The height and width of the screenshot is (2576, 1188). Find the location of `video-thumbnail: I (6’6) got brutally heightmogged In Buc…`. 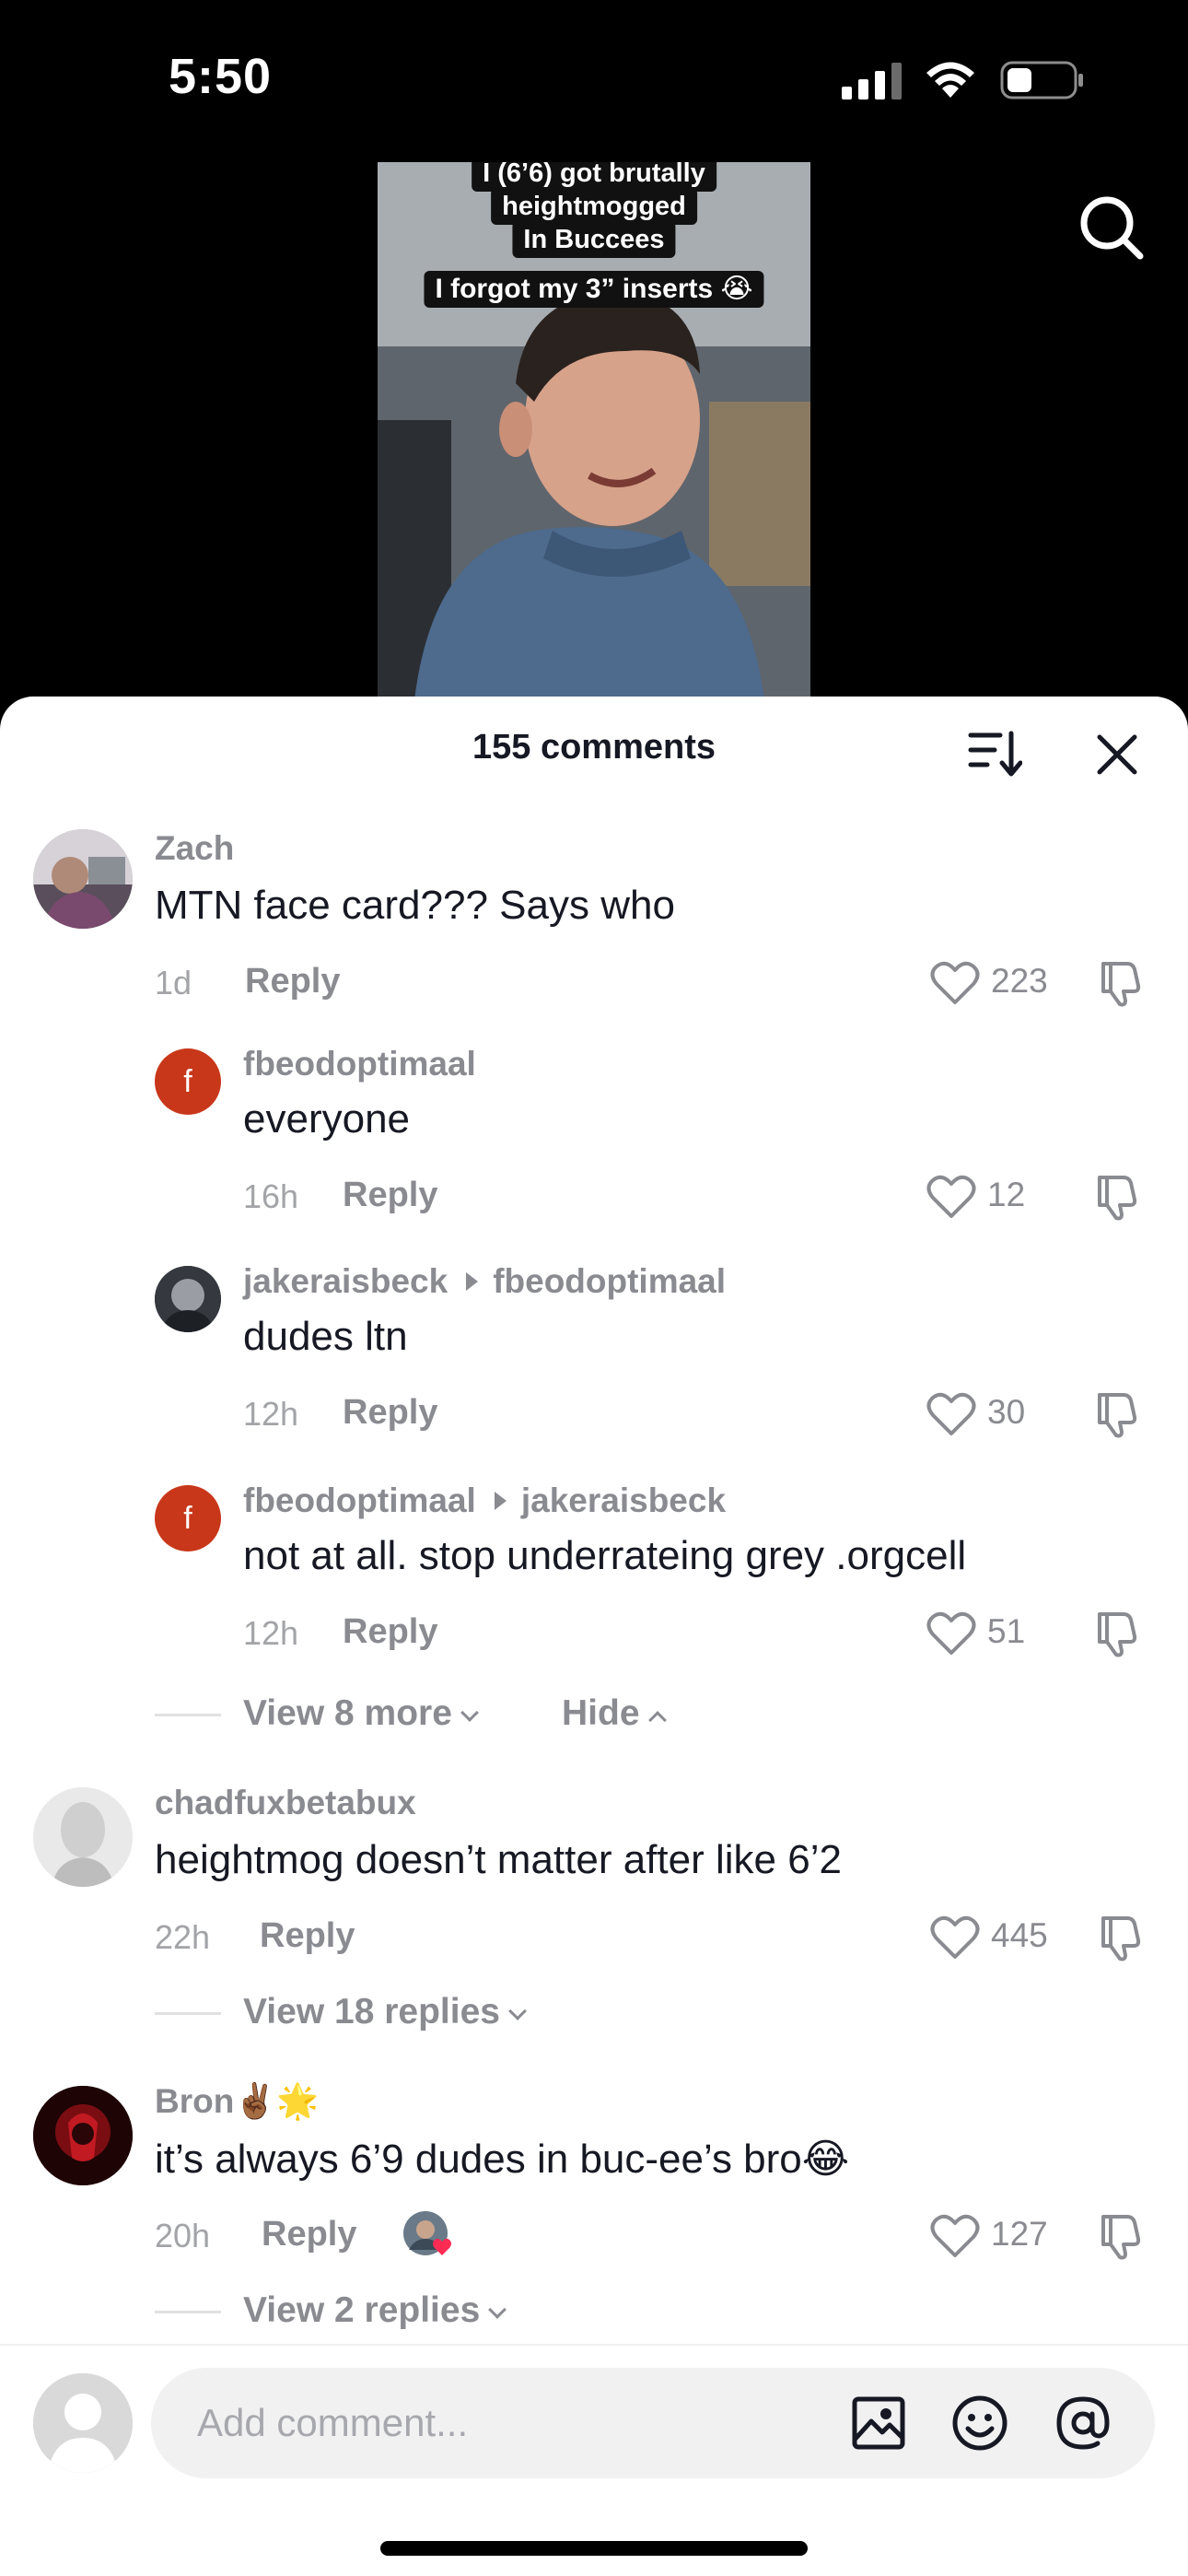

video-thumbnail: I (6’6) got brutally heightmogged In Buc… is located at coordinates (594, 431).